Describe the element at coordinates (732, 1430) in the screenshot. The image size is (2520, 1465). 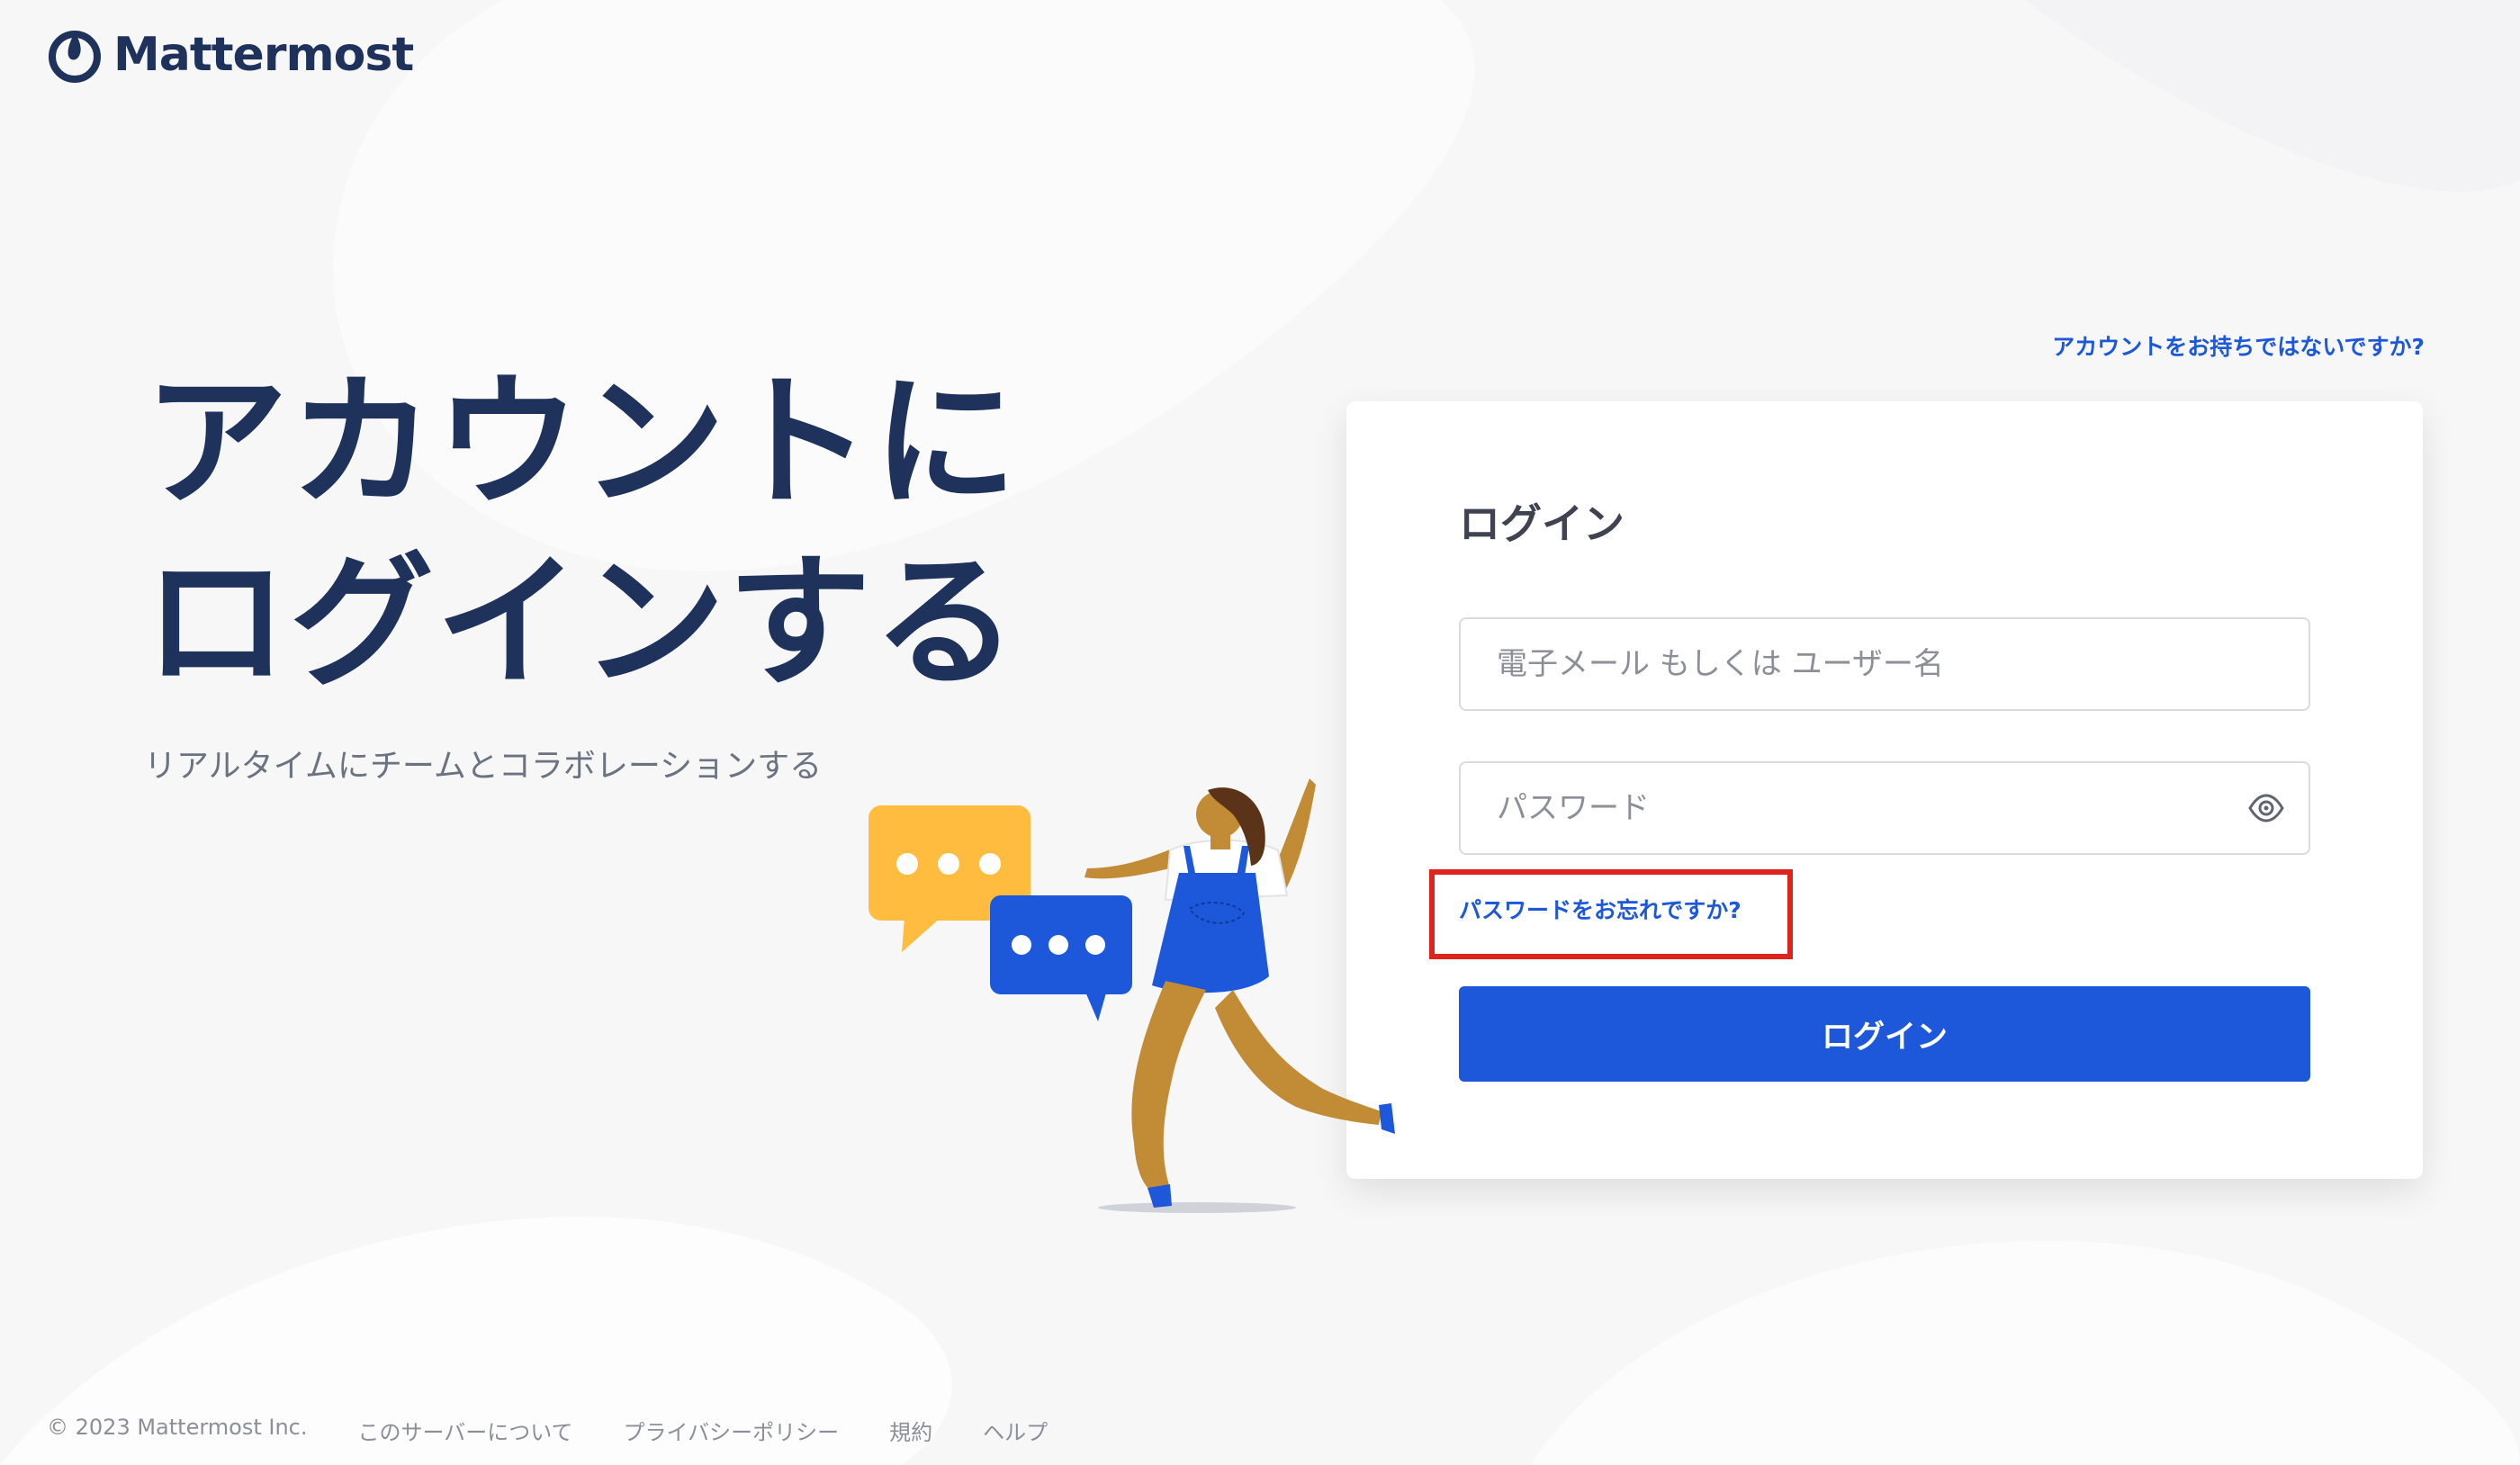
I see `footer-link-privacy: プライバシーポリシー` at that location.